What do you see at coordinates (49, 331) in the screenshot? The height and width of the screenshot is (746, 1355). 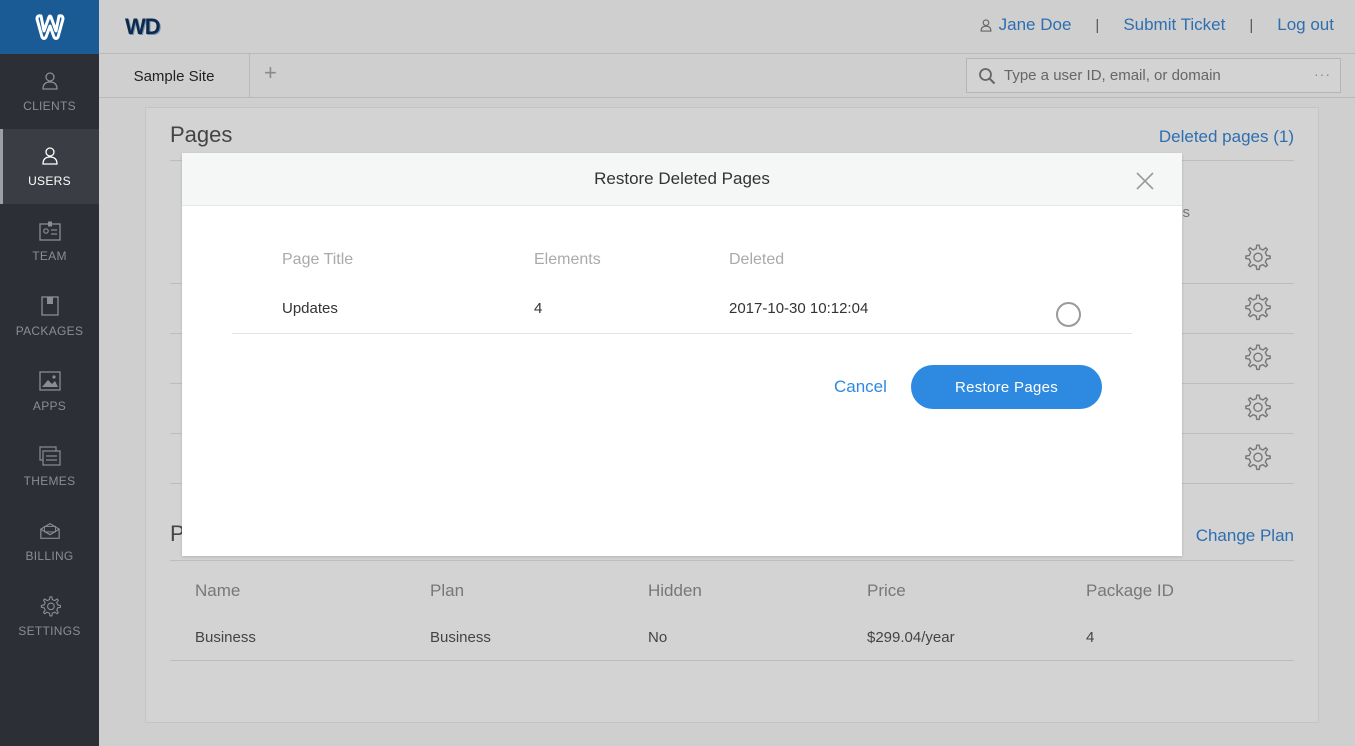 I see `sidebar-item-label: PACKAGES` at bounding box center [49, 331].